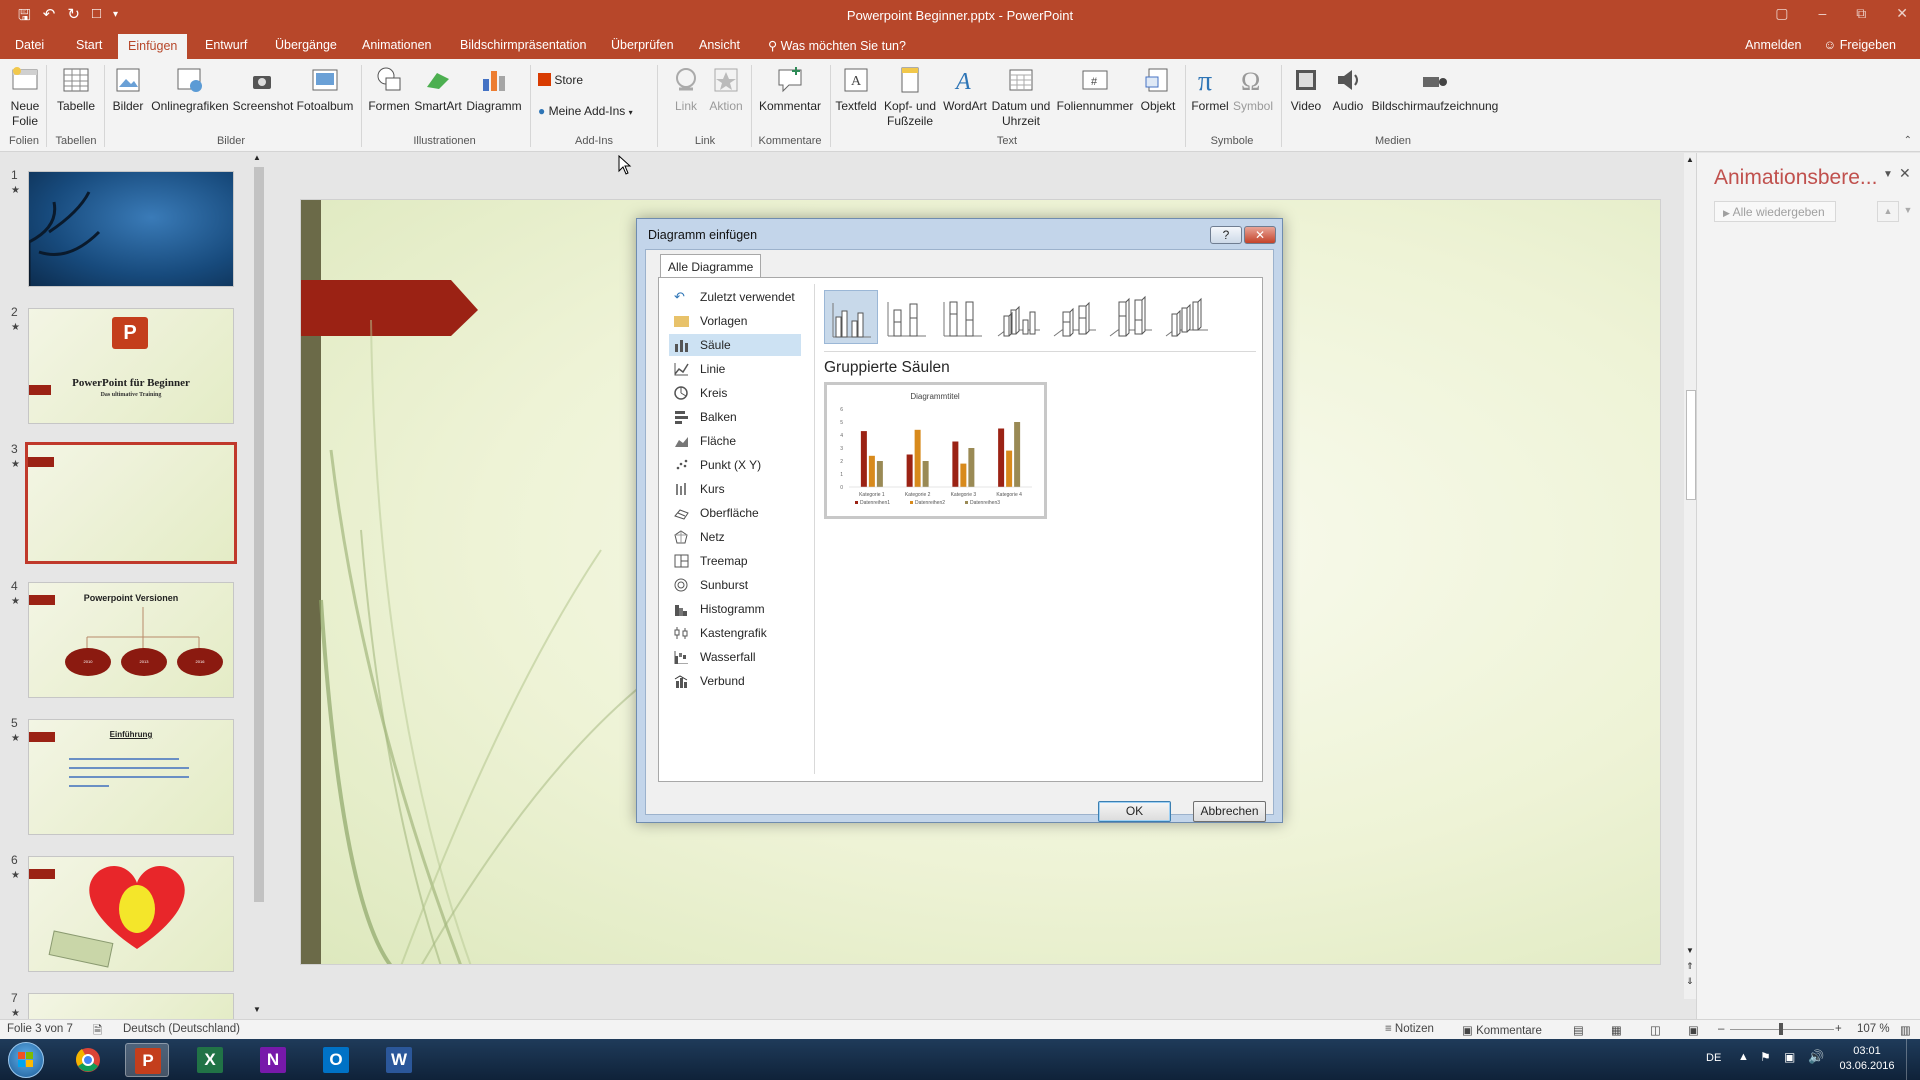 This screenshot has width=1920, height=1080. I want to click on notes-button: ≡ Notizen, so click(1409, 1029).